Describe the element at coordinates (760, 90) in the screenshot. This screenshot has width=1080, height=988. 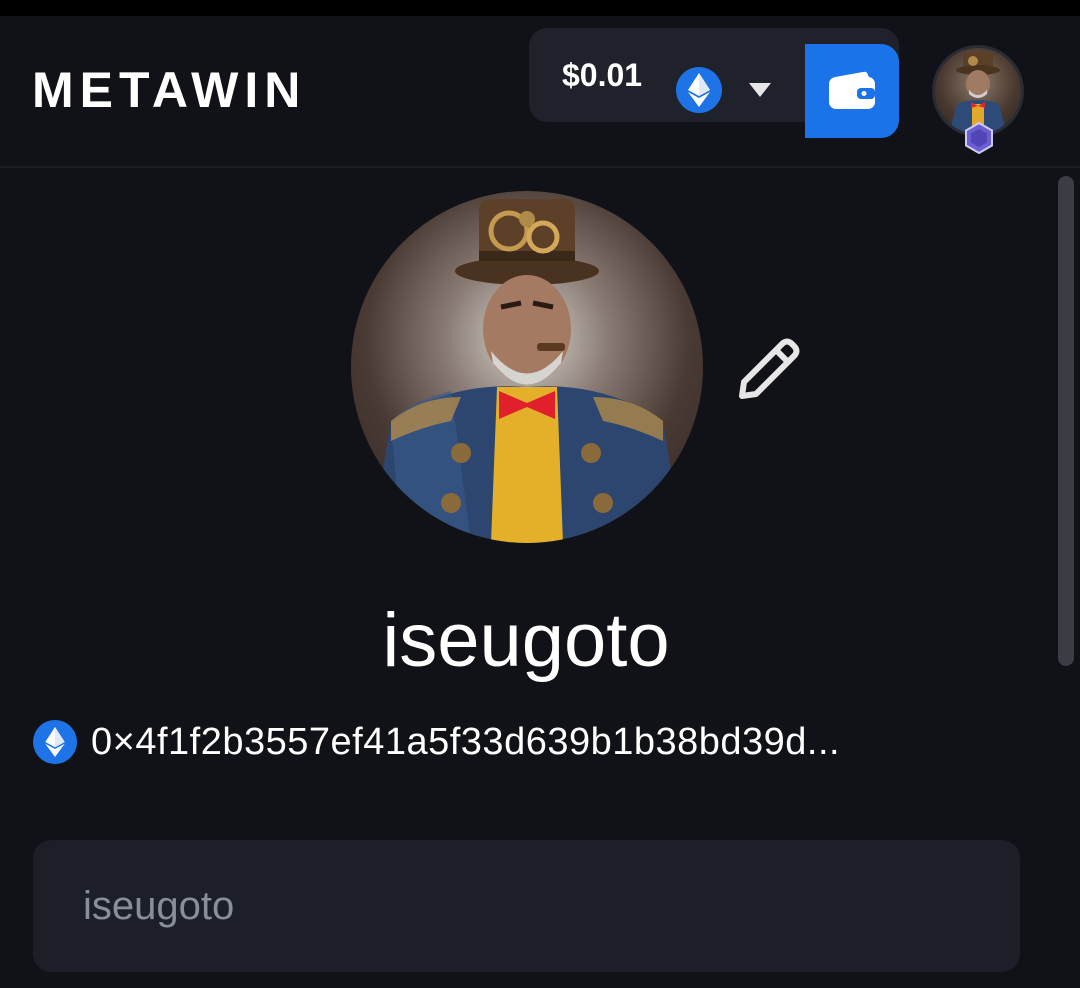
I see `chevron-down-icon` at that location.